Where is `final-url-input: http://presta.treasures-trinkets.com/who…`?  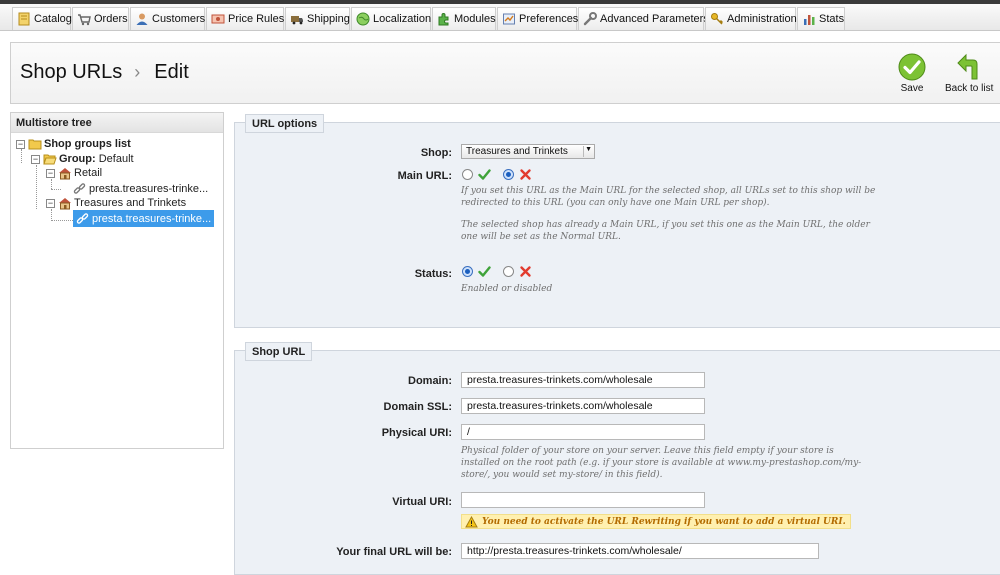
final-url-input: http://presta.treasures-trinkets.com/who… is located at coordinates (640, 551).